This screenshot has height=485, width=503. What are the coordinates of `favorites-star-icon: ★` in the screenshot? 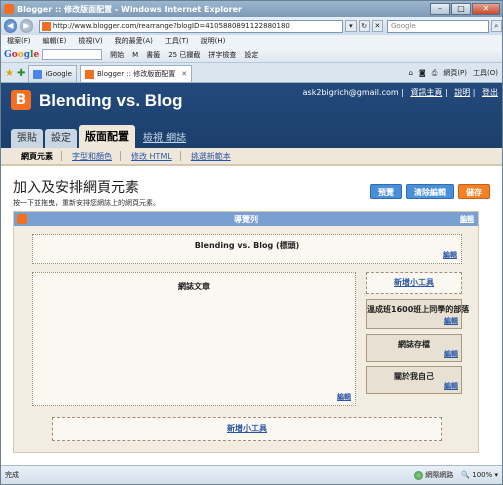 It's located at (9, 73).